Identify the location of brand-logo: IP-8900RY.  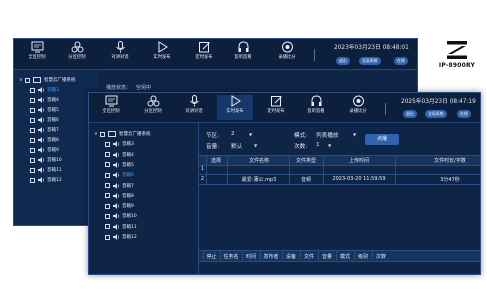
(457, 64).